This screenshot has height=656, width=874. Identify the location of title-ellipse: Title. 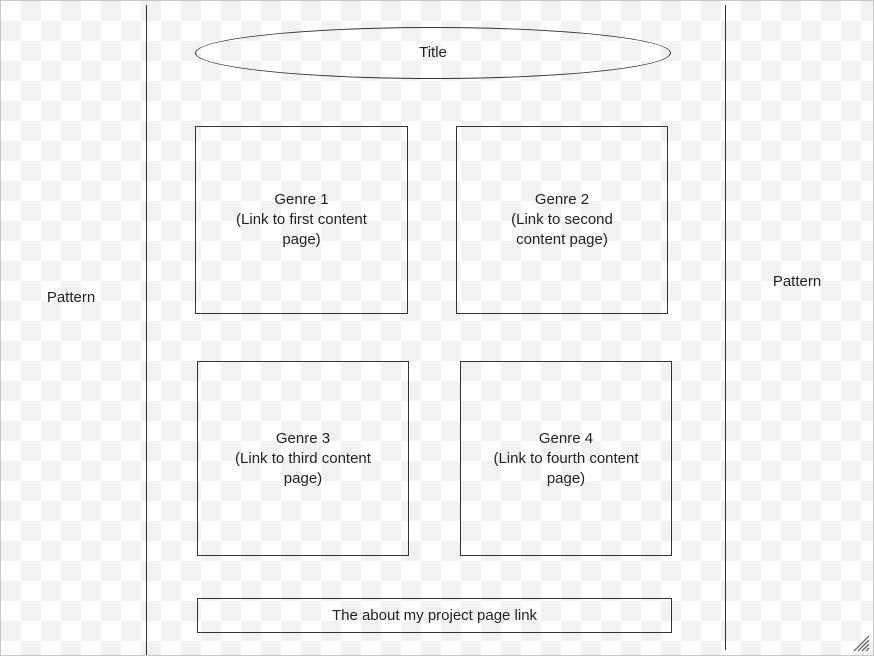
(433, 53).